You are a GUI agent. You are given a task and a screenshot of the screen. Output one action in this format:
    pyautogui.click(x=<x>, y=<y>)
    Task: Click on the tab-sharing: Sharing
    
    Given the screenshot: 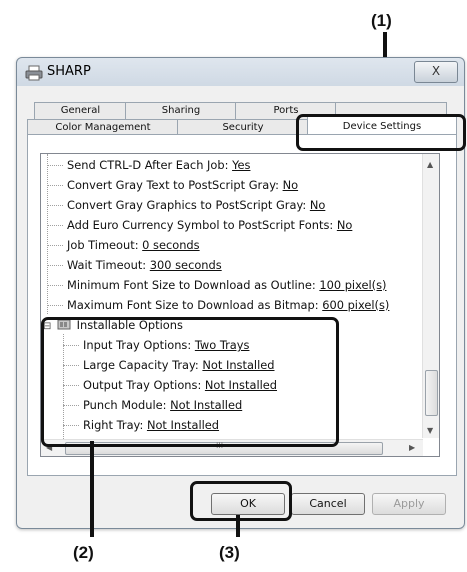 What is the action you would take?
    pyautogui.click(x=181, y=111)
    